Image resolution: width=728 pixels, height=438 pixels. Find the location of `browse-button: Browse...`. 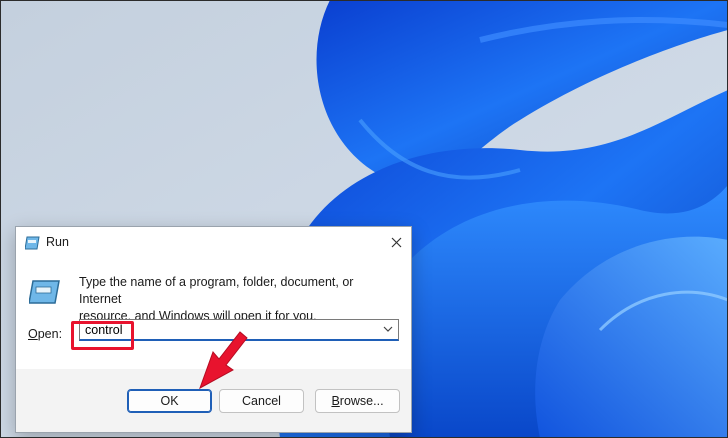

browse-button: Browse... is located at coordinates (357, 401).